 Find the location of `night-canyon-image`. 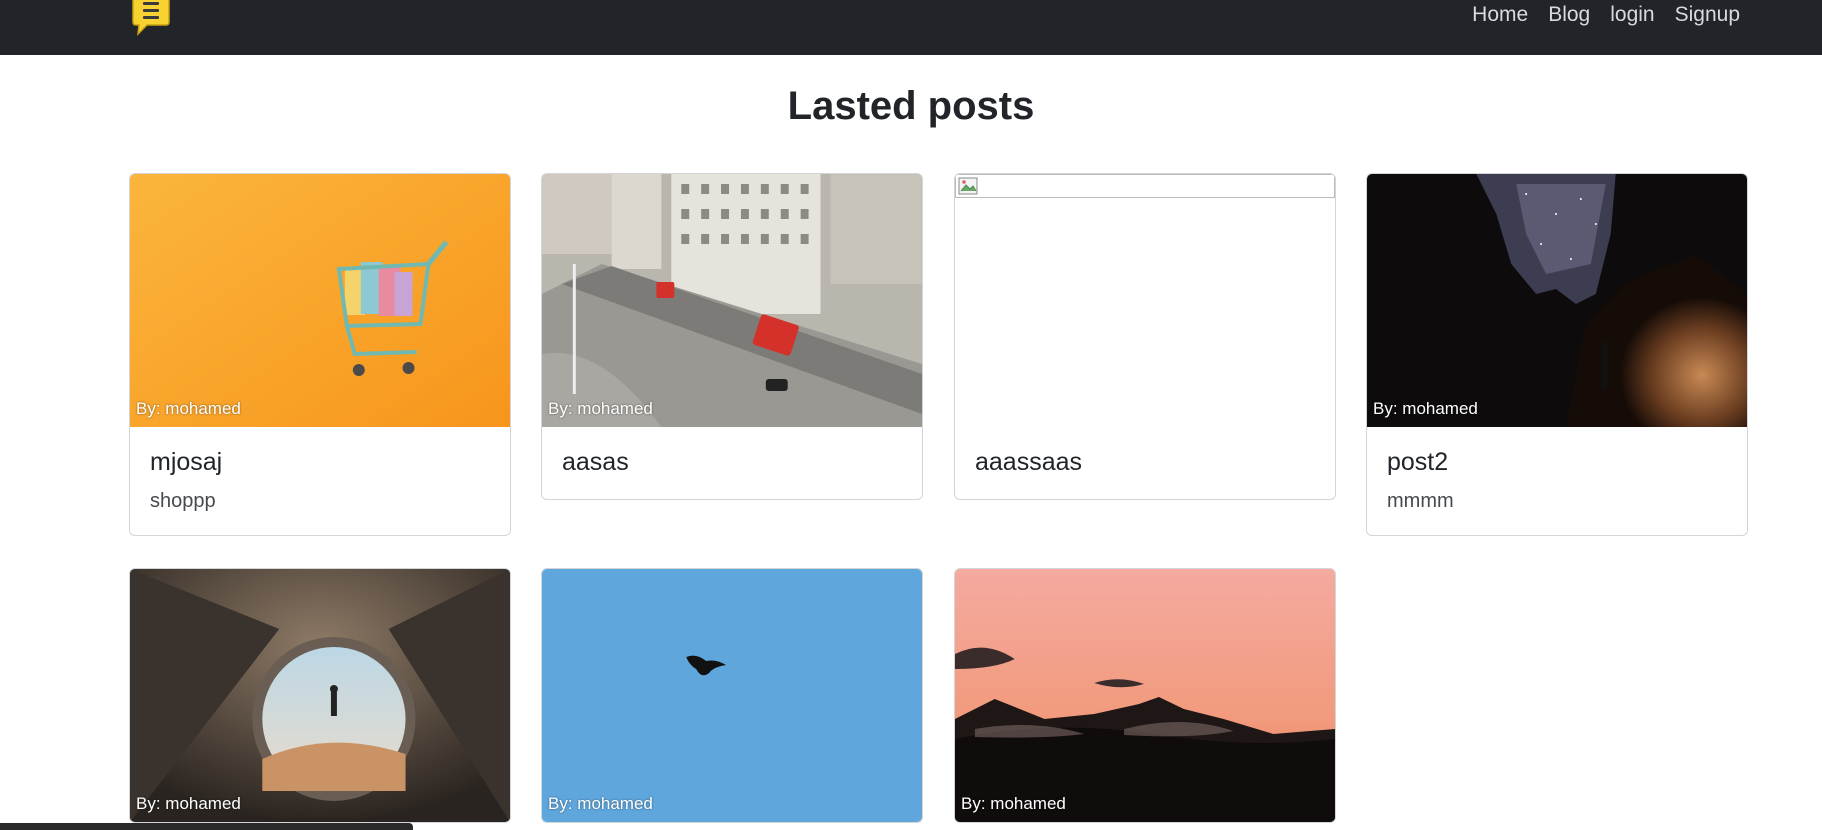

night-canyon-image is located at coordinates (1557, 300).